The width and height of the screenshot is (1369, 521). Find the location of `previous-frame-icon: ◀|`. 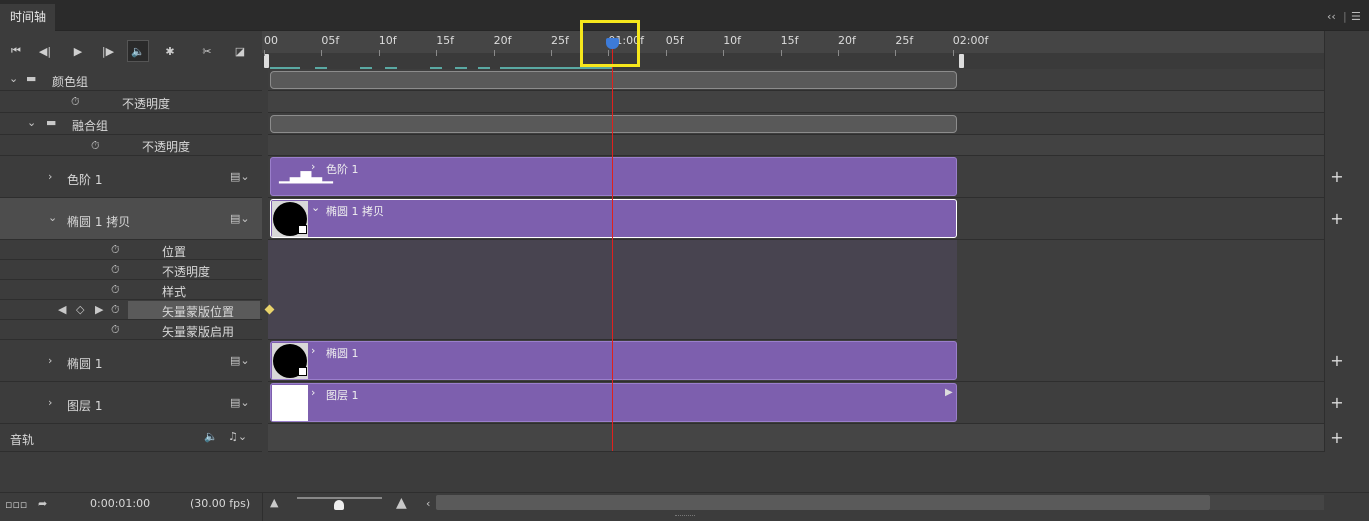

previous-frame-icon: ◀| is located at coordinates (45, 51).